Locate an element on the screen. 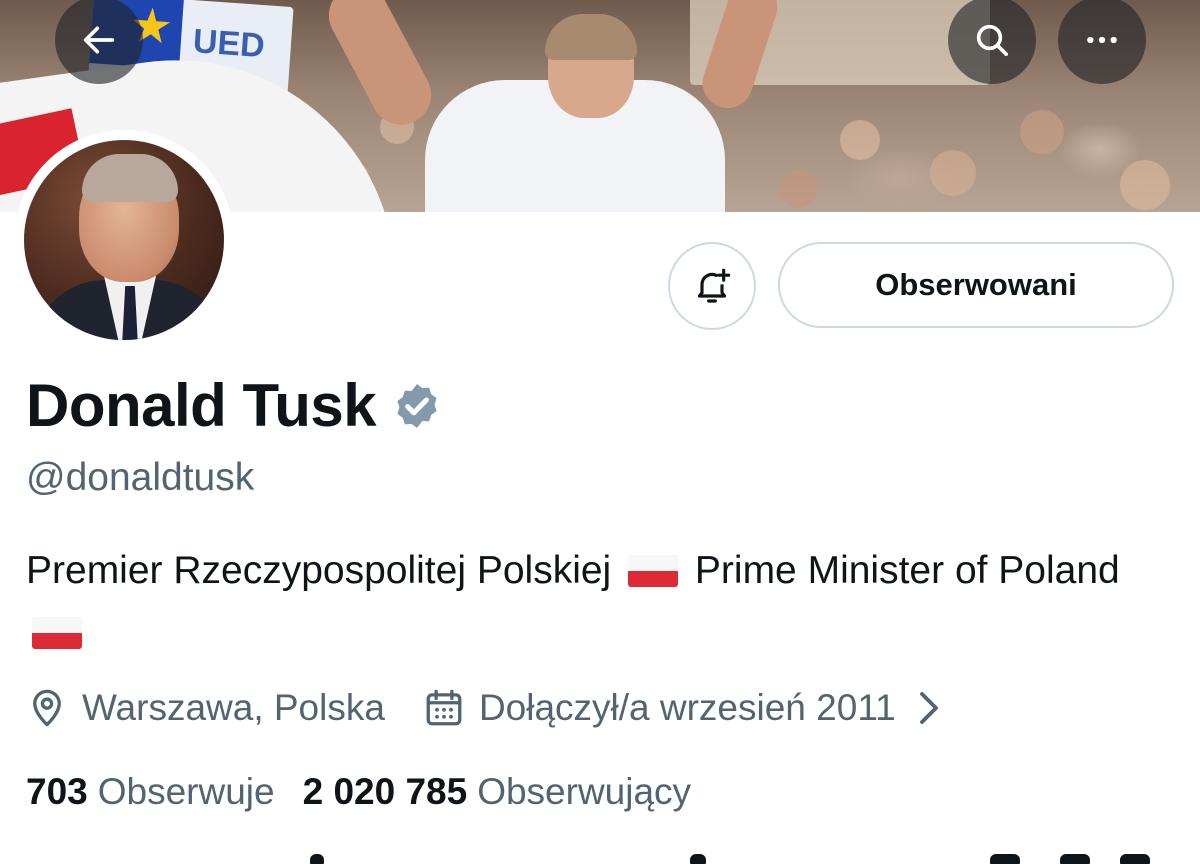 The image size is (1200, 864). following-stat: 703 Obserwuje is located at coordinates (150, 792).